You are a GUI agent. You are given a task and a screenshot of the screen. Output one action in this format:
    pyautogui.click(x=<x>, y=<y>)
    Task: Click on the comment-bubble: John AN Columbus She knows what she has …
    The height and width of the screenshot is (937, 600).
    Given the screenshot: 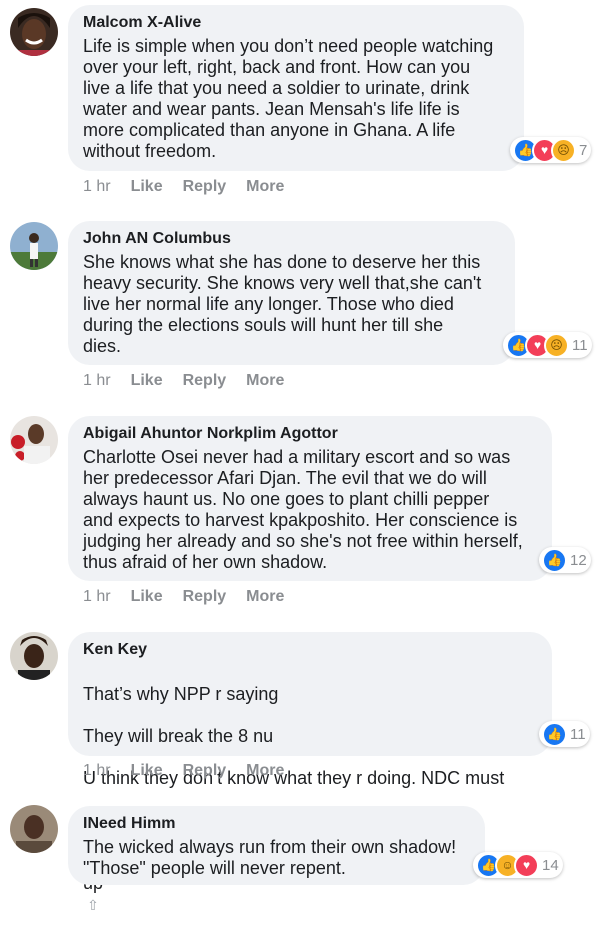 What is the action you would take?
    pyautogui.click(x=291, y=293)
    